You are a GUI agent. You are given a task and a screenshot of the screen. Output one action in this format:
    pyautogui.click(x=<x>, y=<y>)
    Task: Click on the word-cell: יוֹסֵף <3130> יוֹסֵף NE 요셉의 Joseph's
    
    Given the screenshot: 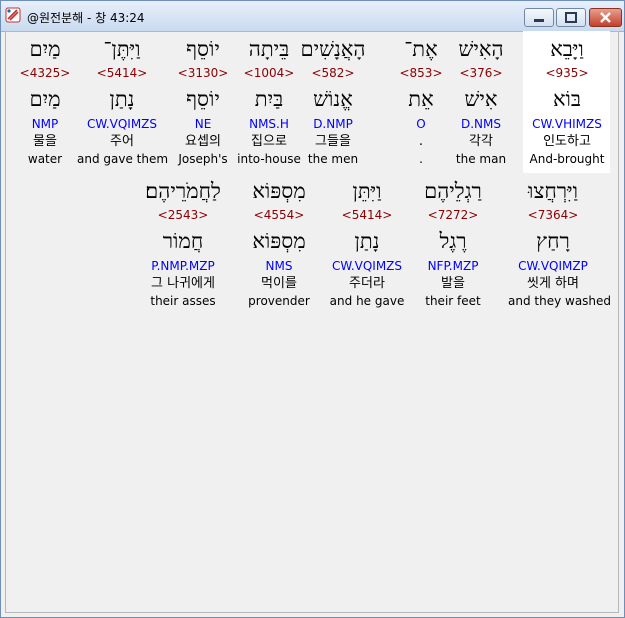 What is the action you would take?
    pyautogui.click(x=203, y=100)
    